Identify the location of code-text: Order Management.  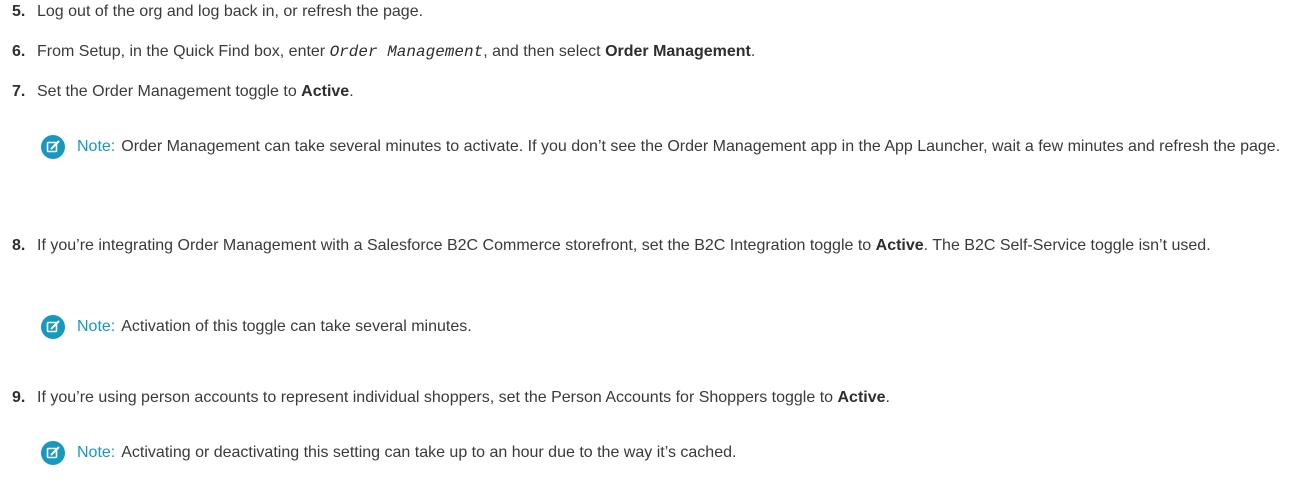
(406, 52).